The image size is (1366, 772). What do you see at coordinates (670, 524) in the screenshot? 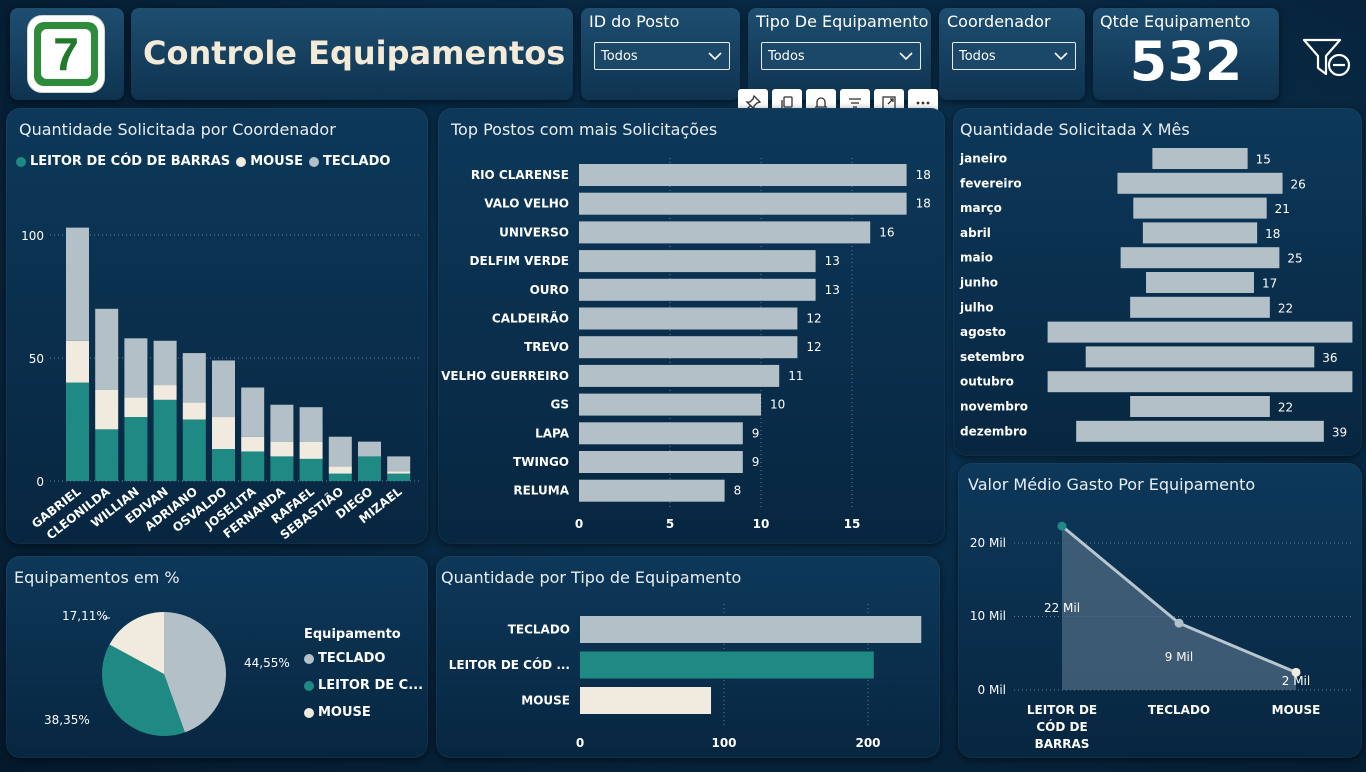
I see `x-tick: 5` at bounding box center [670, 524].